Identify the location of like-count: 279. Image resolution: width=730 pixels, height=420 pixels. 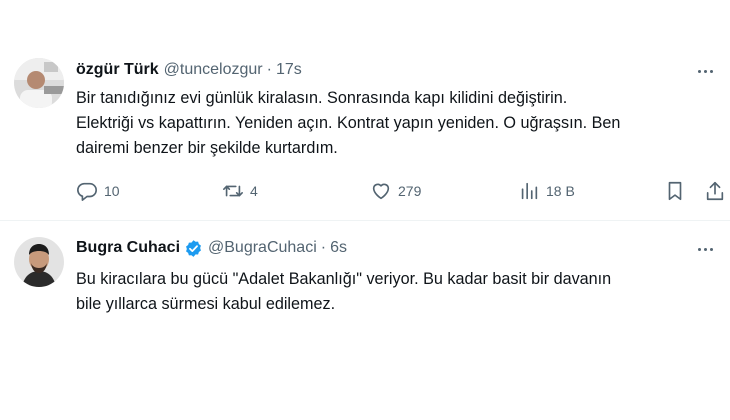
(410, 191).